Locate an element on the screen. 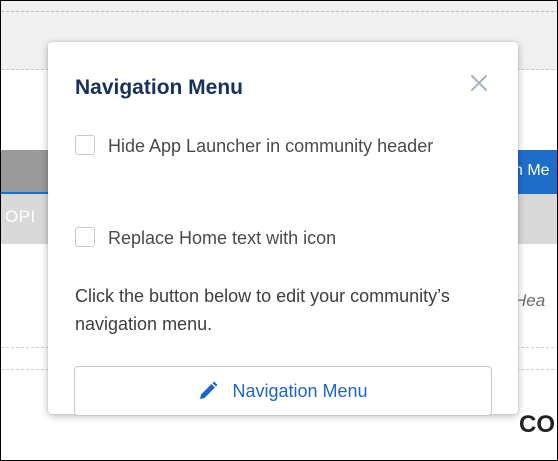 Image resolution: width=558 pixels, height=461 pixels. option-hide-app-launcher: Hide App Launcher in community header is located at coordinates (275, 146).